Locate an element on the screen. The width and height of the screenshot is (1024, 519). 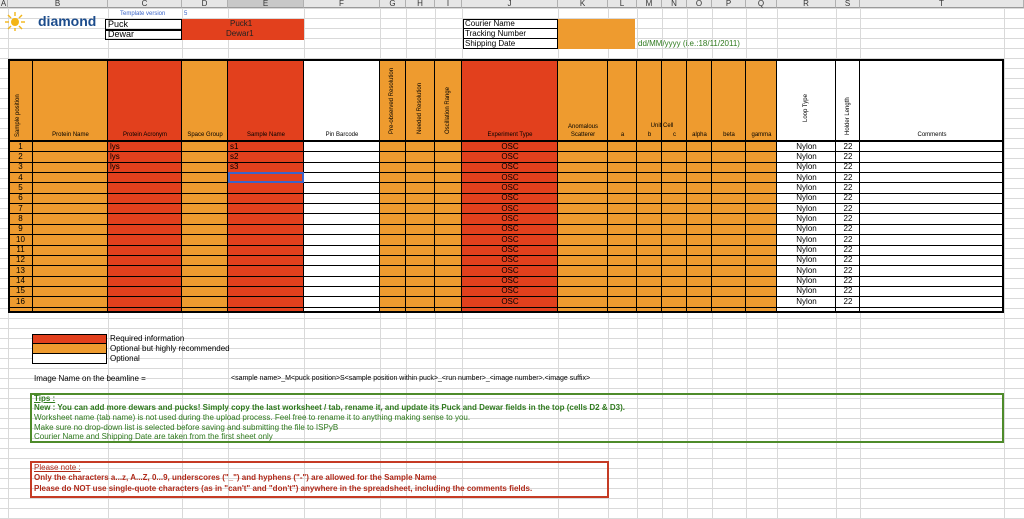
column-header-f: F is located at coordinates (342, 4).